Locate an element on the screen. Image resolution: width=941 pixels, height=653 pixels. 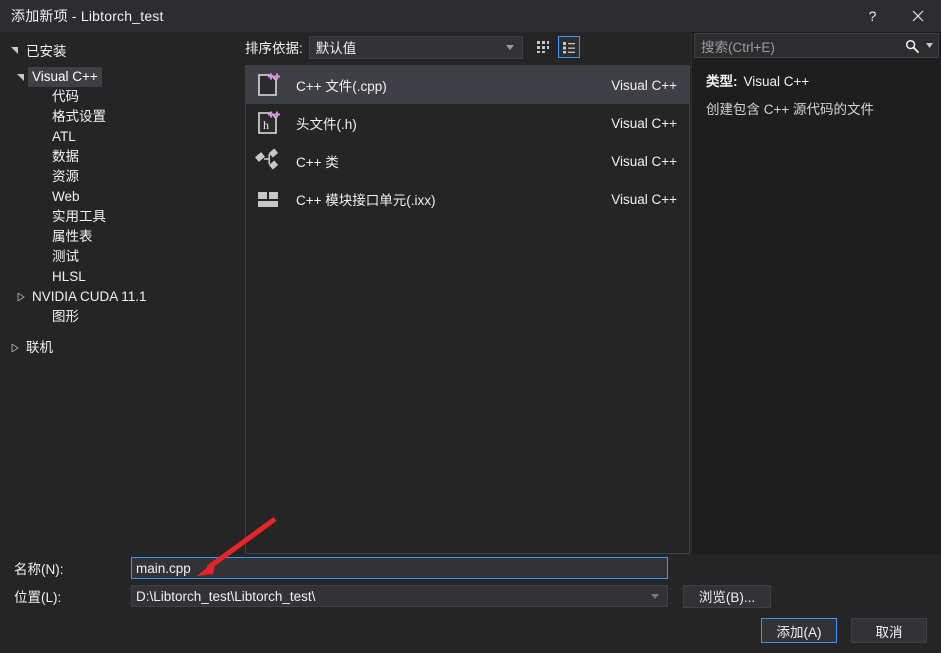
detail-type-value: Visual C++ is located at coordinates (776, 81).